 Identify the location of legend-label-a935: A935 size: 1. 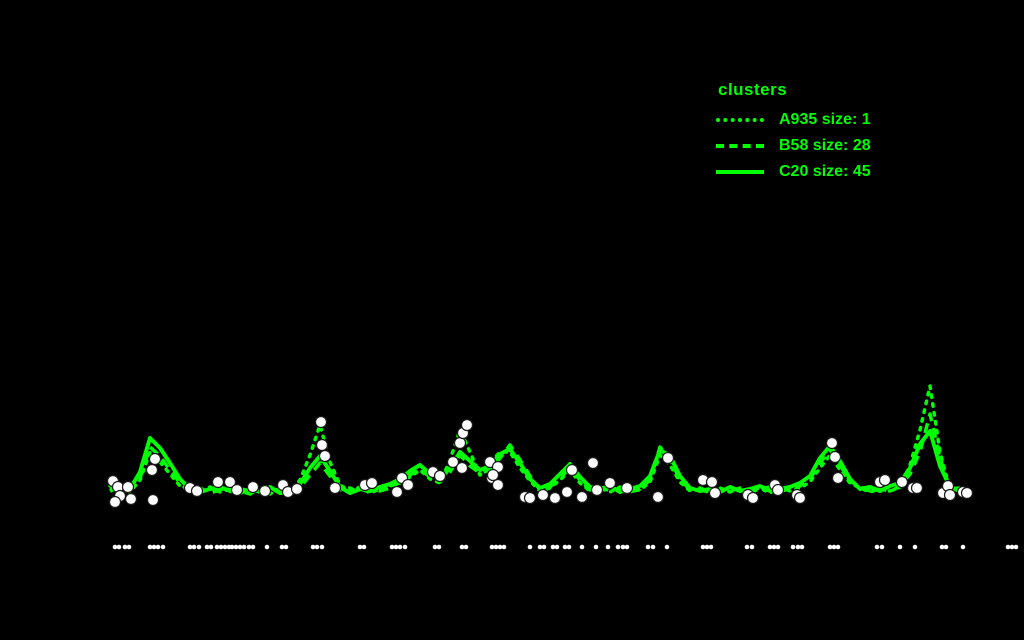
(825, 119).